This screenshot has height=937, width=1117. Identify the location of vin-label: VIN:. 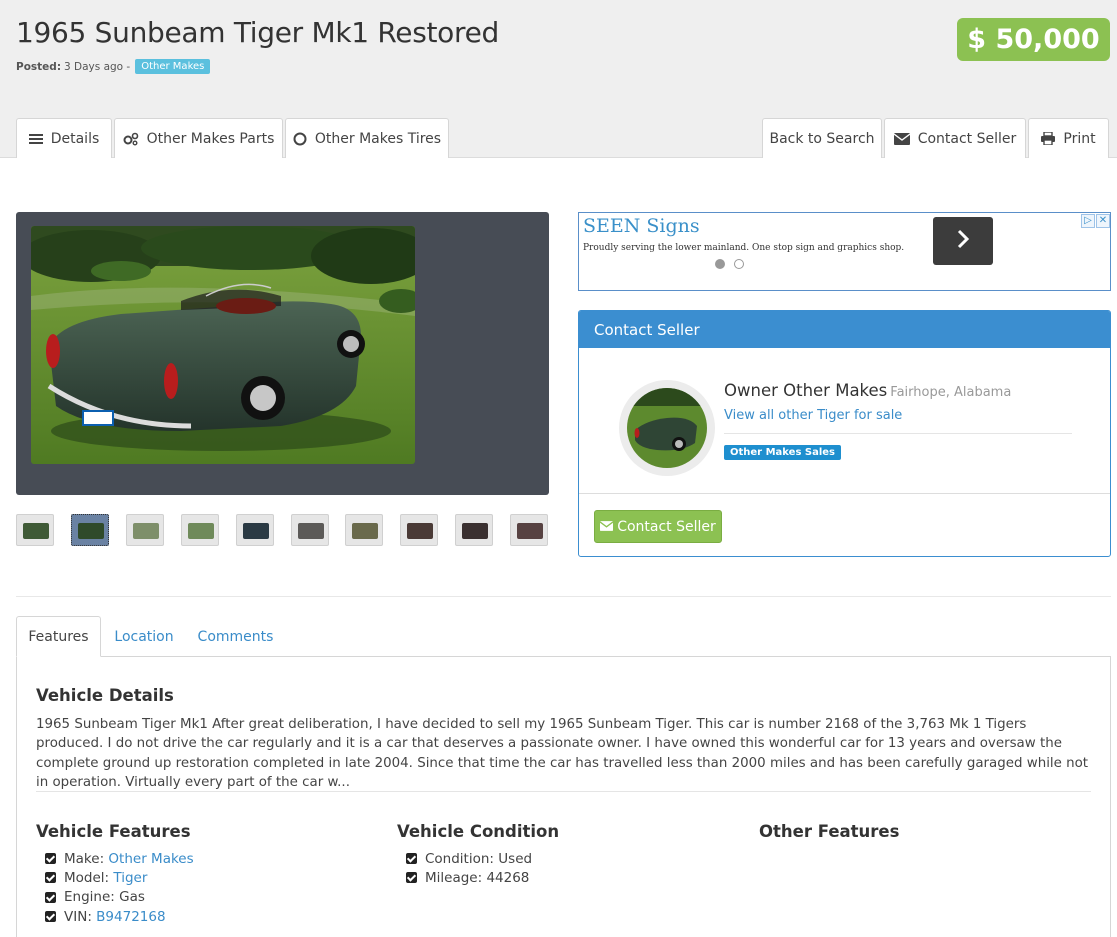
(78, 916).